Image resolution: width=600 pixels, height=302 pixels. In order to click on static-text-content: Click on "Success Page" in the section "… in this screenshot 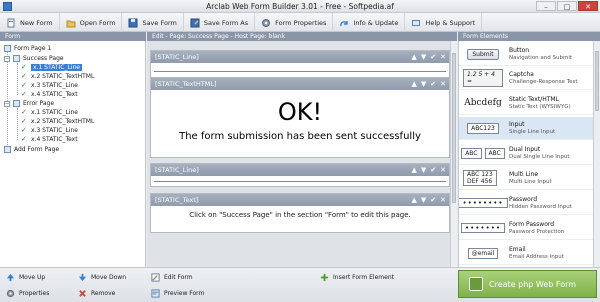, I will do `click(300, 215)`.